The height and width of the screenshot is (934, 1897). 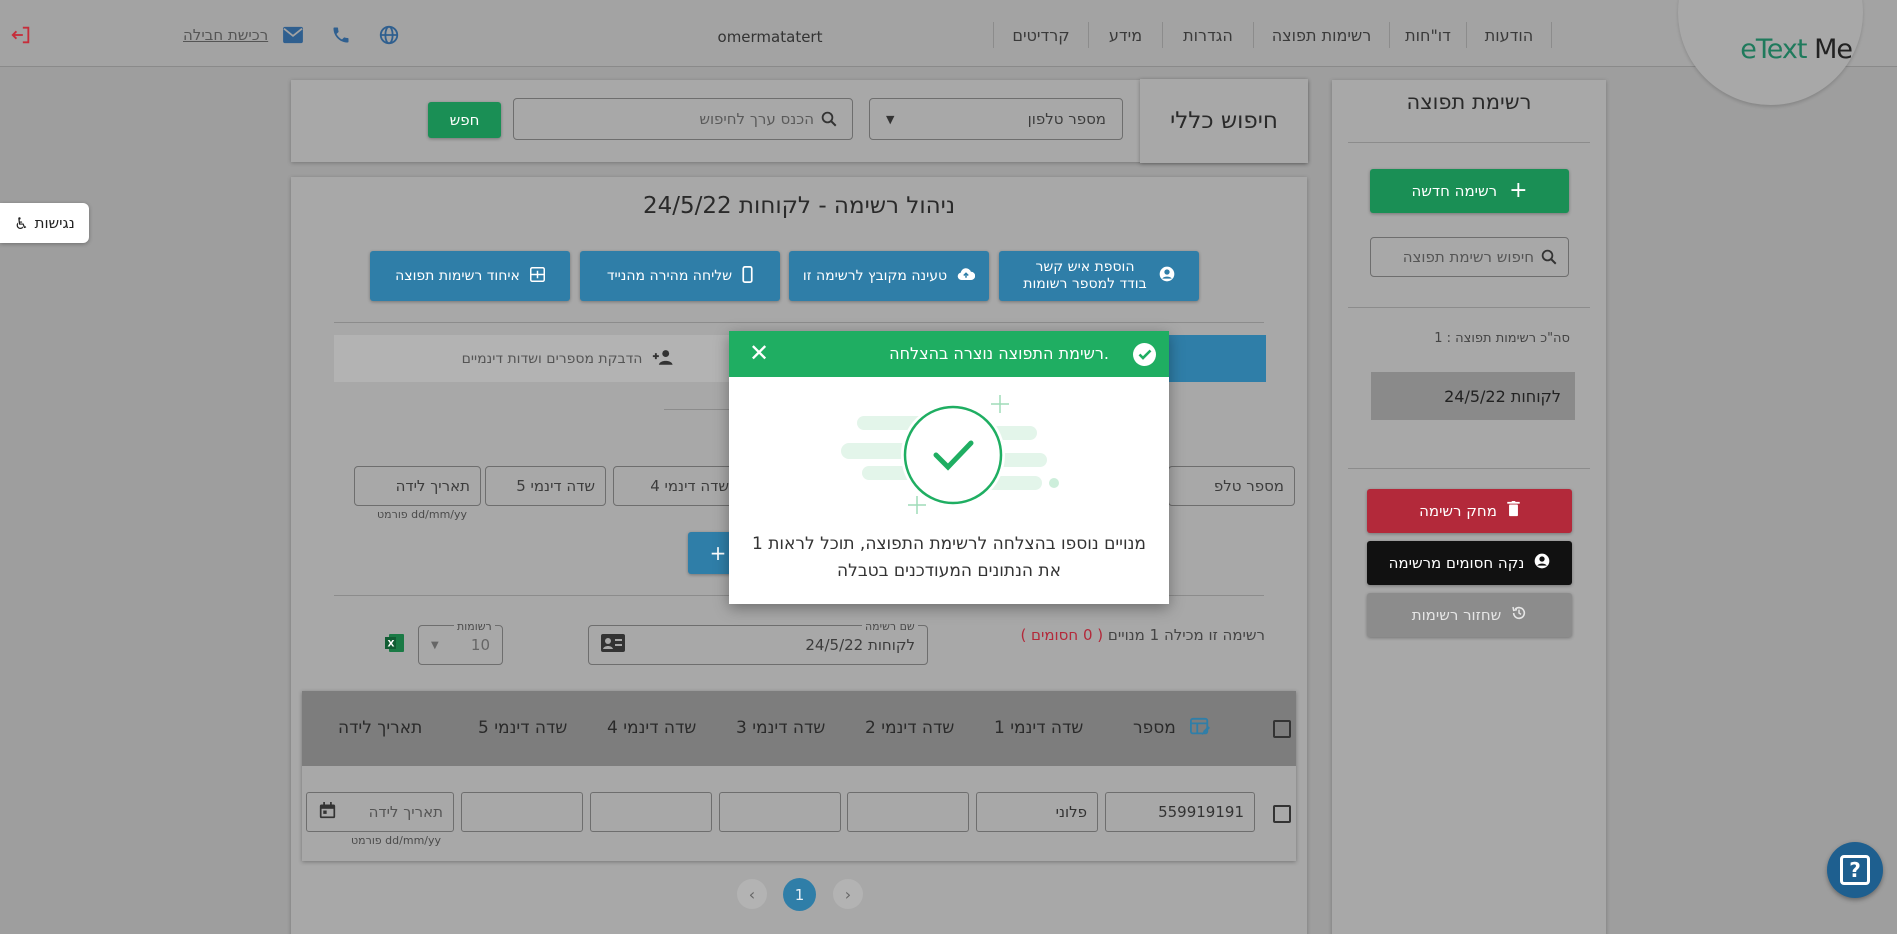 I want to click on column-header-dynamic-1: שדה דינמי 1, so click(x=1038, y=728).